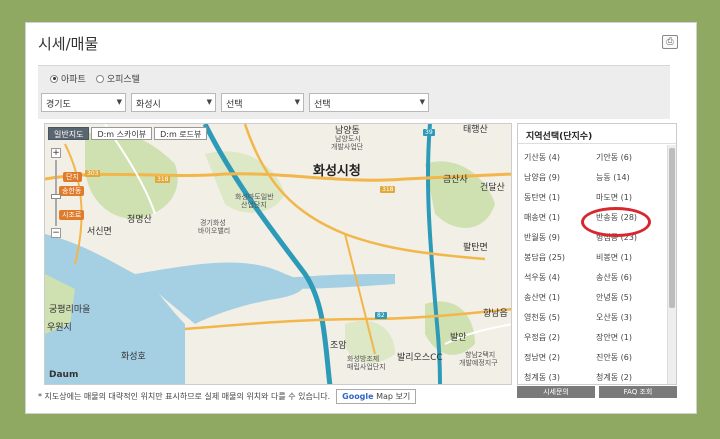 The height and width of the screenshot is (439, 720). What do you see at coordinates (475, 248) in the screenshot?
I see `map-label-paltan: 팔탄면` at bounding box center [475, 248].